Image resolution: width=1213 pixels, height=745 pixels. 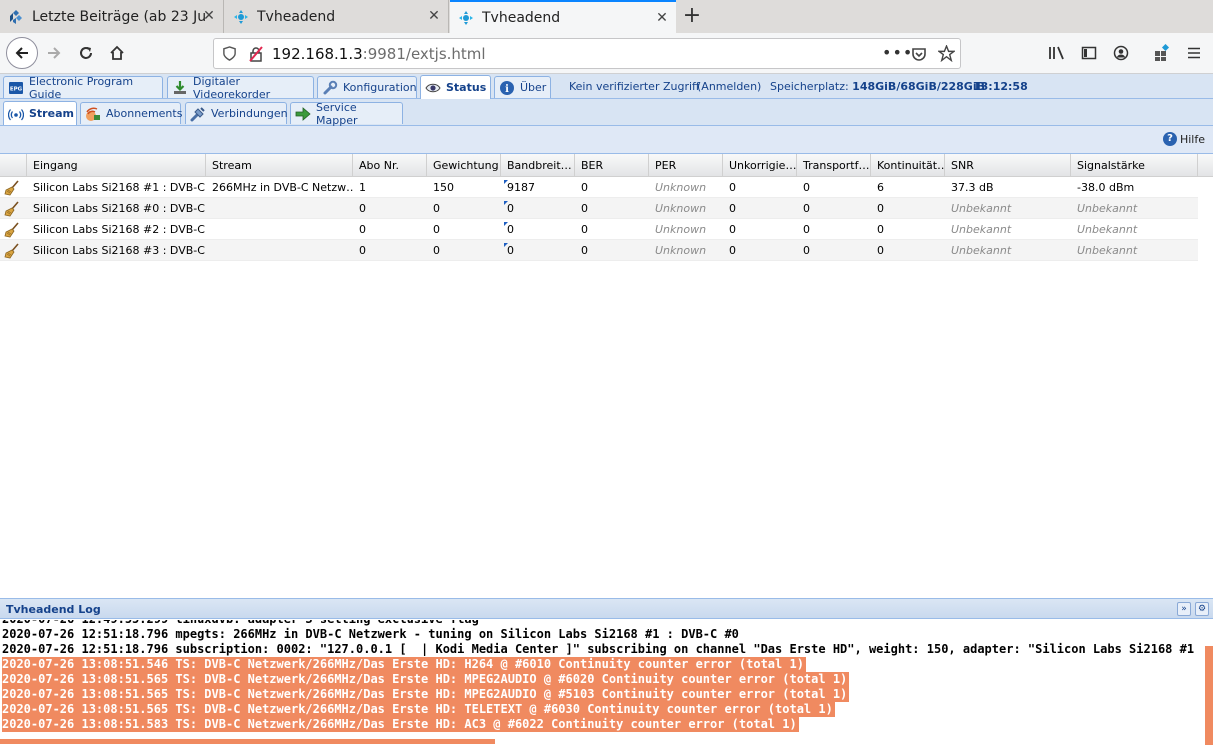 What do you see at coordinates (83, 88) in the screenshot?
I see `tab-epg: EPG Electronic Program Guide` at bounding box center [83, 88].